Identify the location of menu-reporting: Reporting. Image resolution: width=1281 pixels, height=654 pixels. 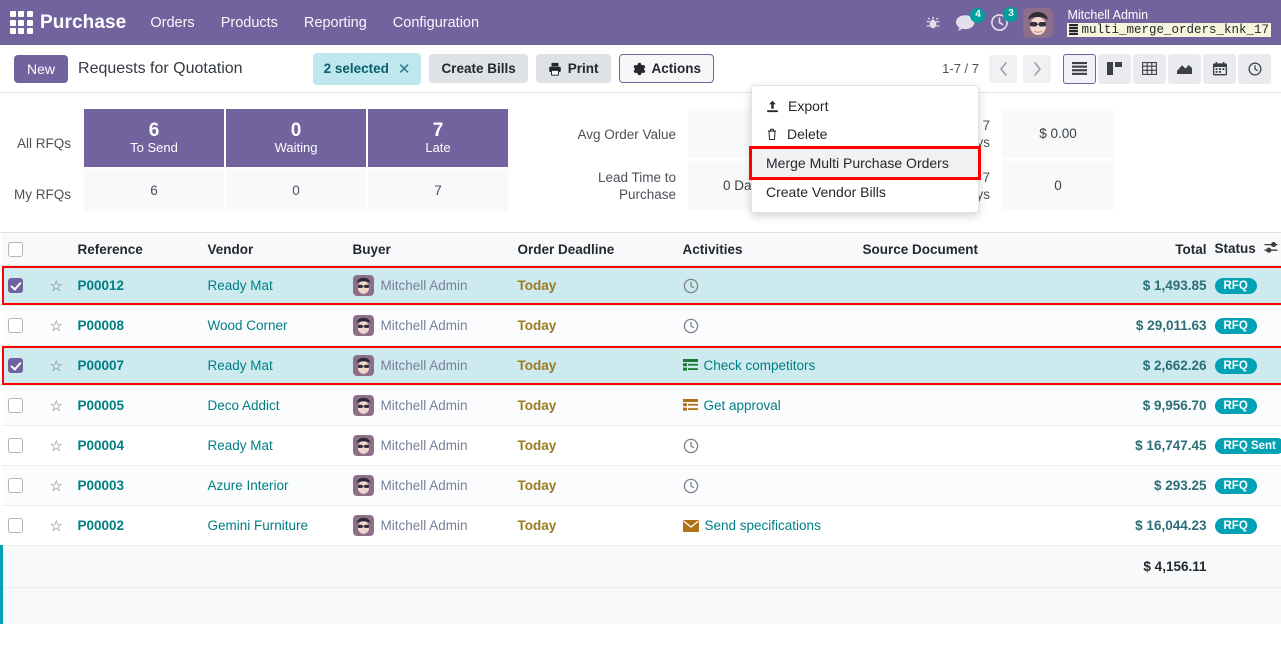
(335, 23).